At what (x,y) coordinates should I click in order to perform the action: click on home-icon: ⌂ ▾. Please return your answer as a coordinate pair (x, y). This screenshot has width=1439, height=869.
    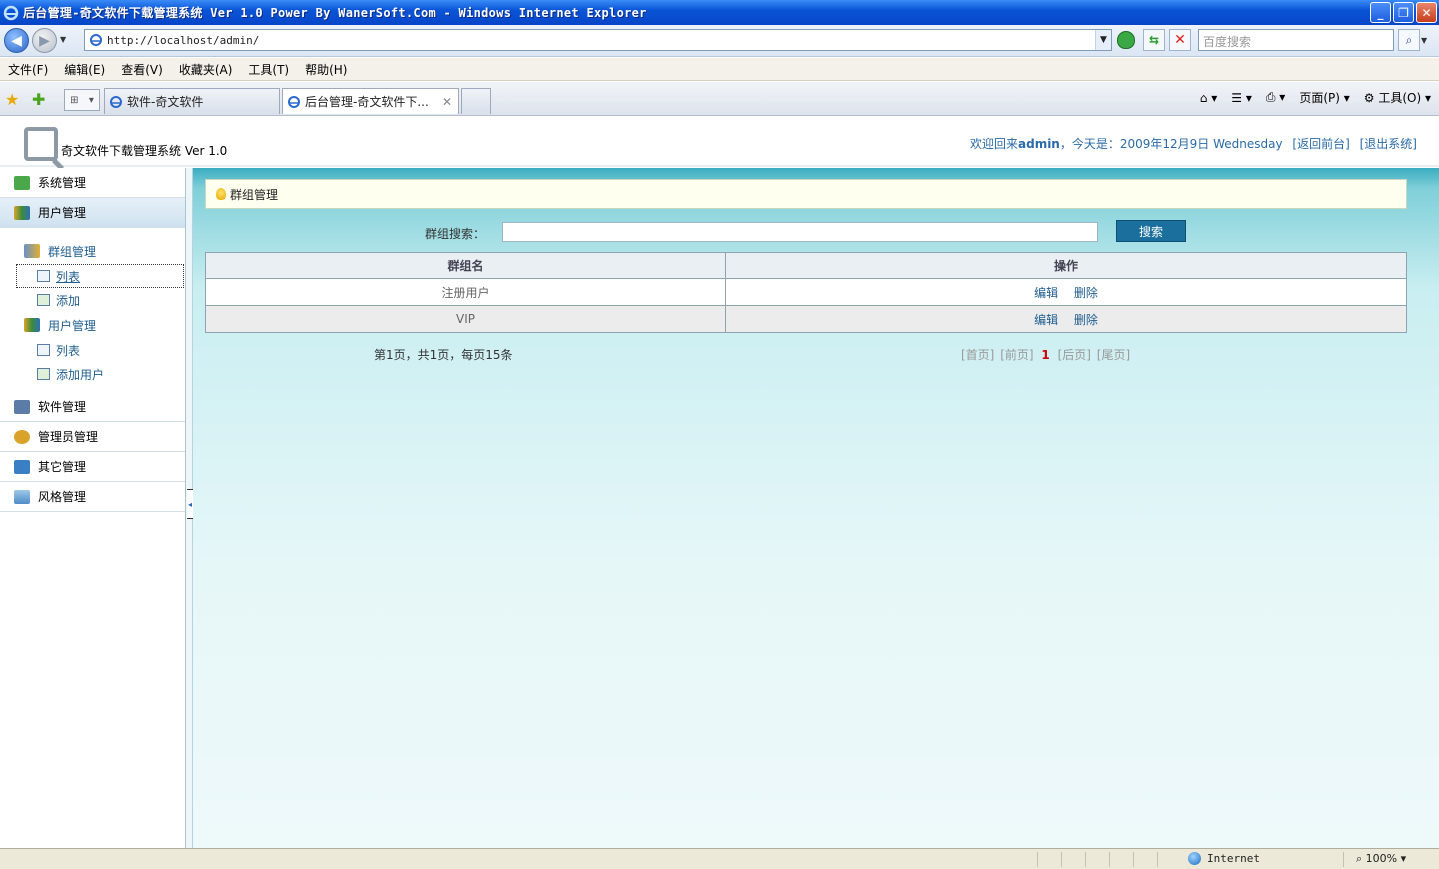
    Looking at the image, I should click on (1208, 98).